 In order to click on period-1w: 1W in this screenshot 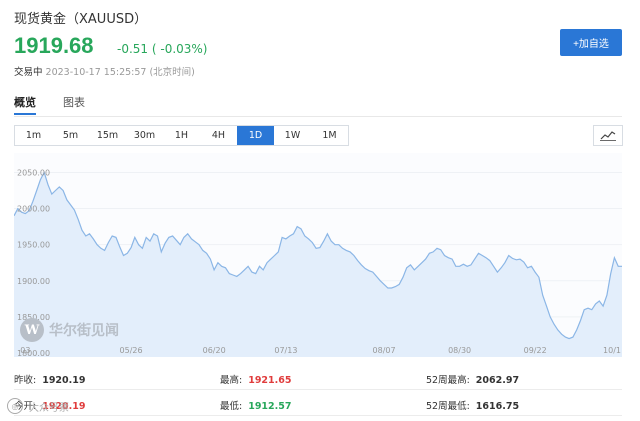, I will do `click(292, 135)`.